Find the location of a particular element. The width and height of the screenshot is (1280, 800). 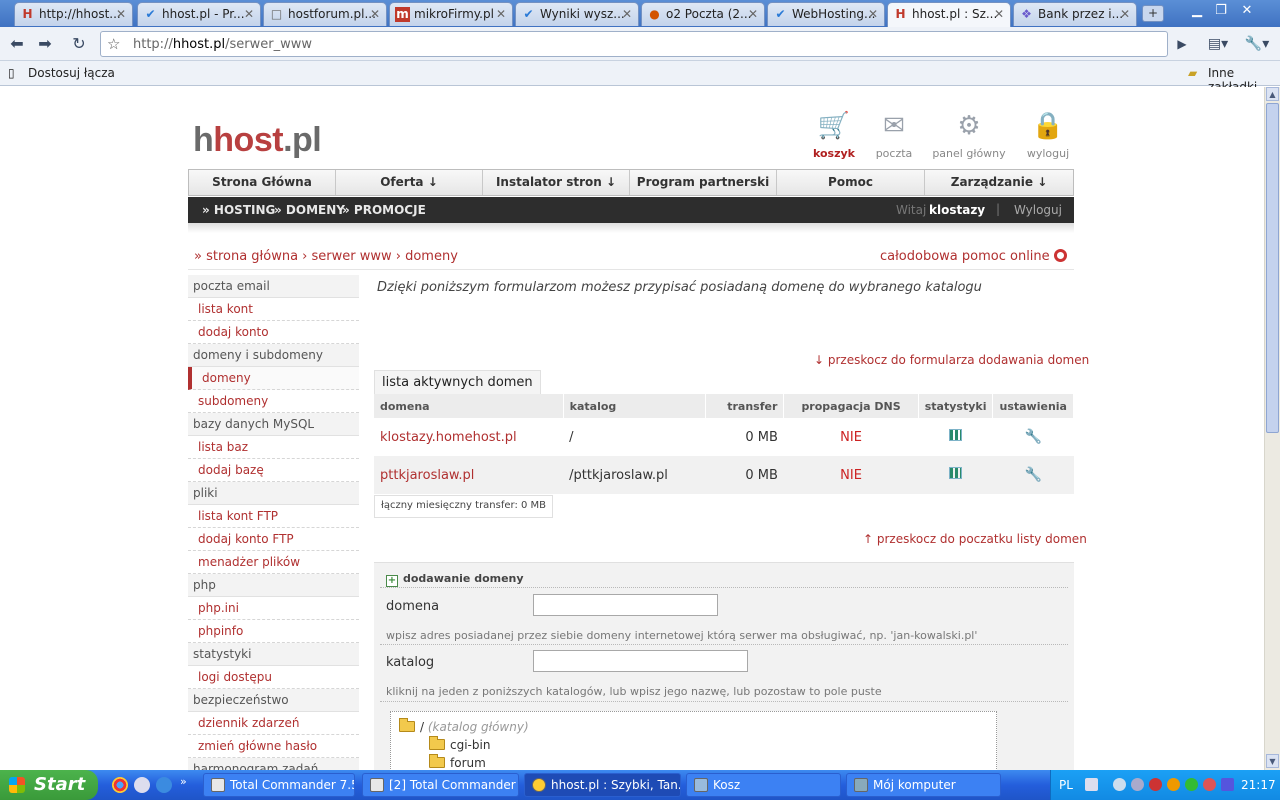

tab-8-active: Hhhost.pl : Sz... ✕ is located at coordinates (949, 14).